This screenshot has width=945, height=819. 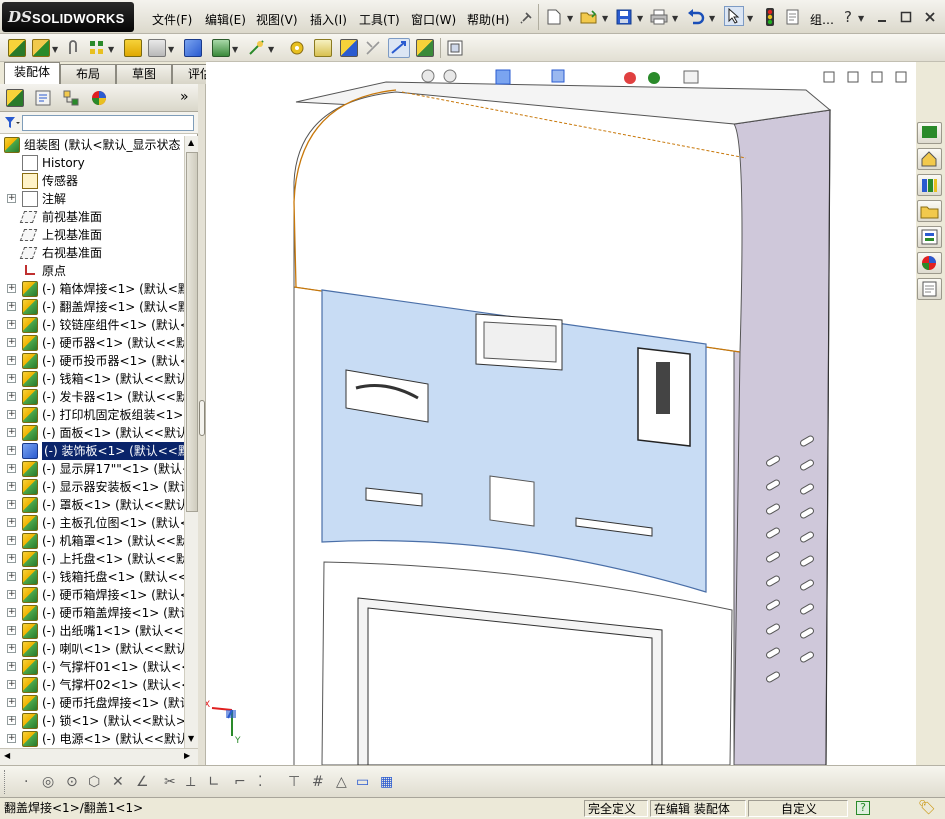 I want to click on extend-icon: ⟂, so click(x=190, y=782).